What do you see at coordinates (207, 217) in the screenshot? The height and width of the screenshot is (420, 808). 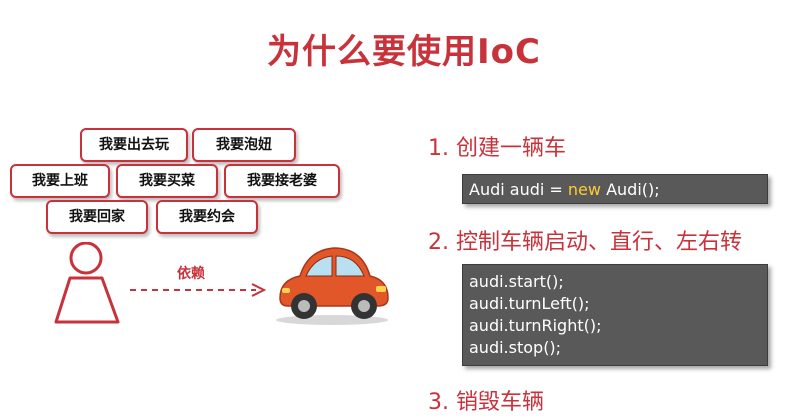 I see `bubble-appointment: 我要约会` at bounding box center [207, 217].